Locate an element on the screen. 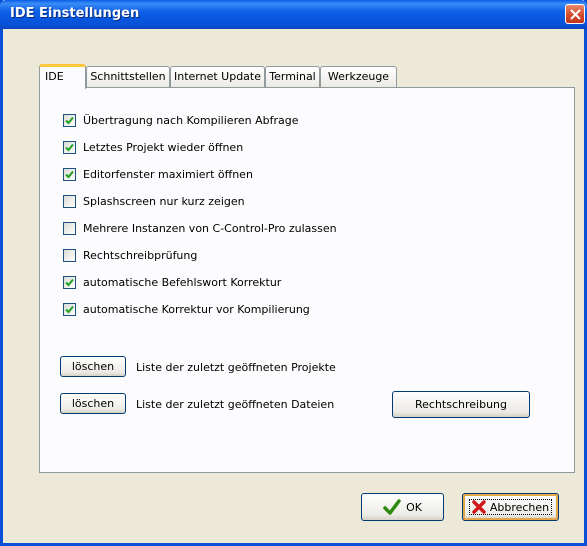 Image resolution: width=587 pixels, height=546 pixels. checkmark-icon is located at coordinates (392, 507).